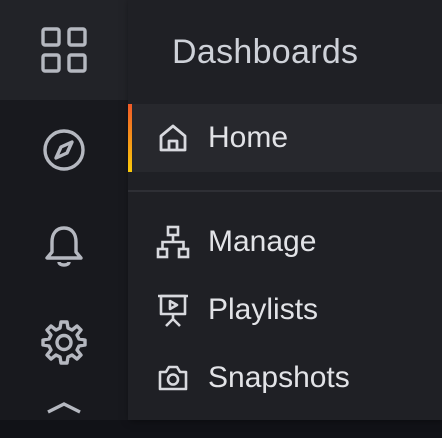 This screenshot has height=438, width=442. I want to click on menu-item-manage: Manage, so click(285, 242).